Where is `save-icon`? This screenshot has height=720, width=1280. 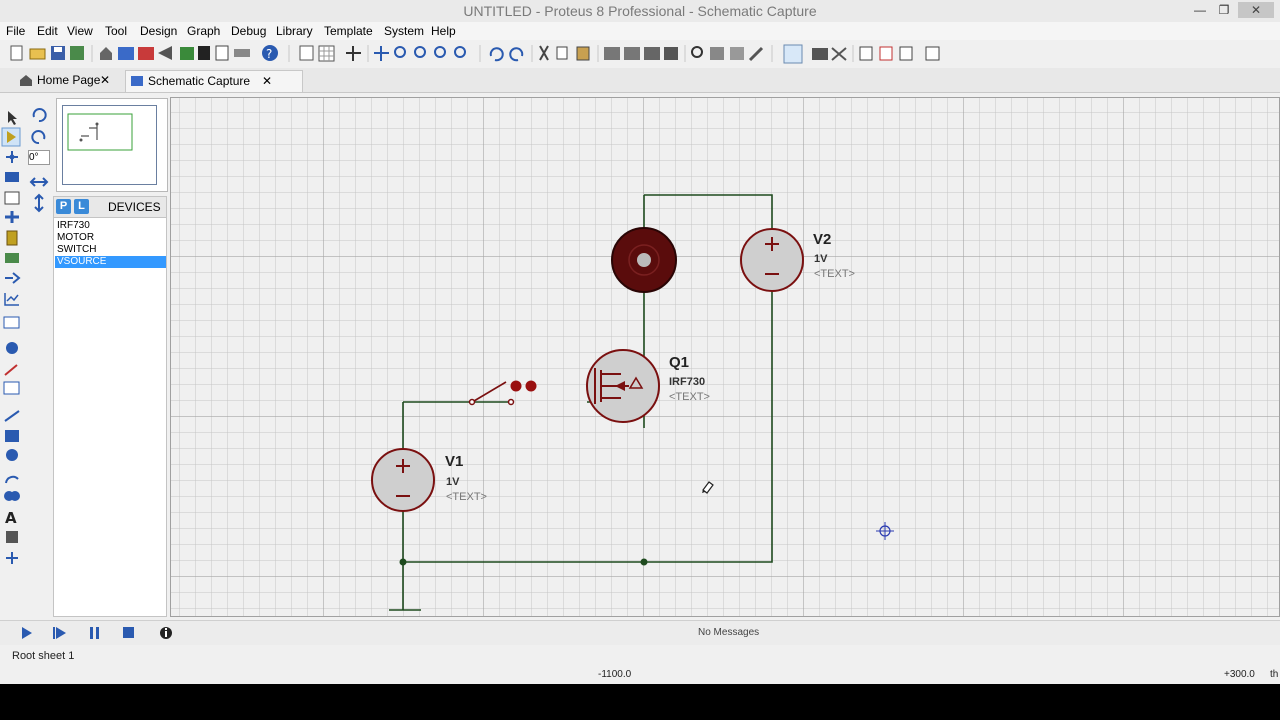
save-icon is located at coordinates (58, 53).